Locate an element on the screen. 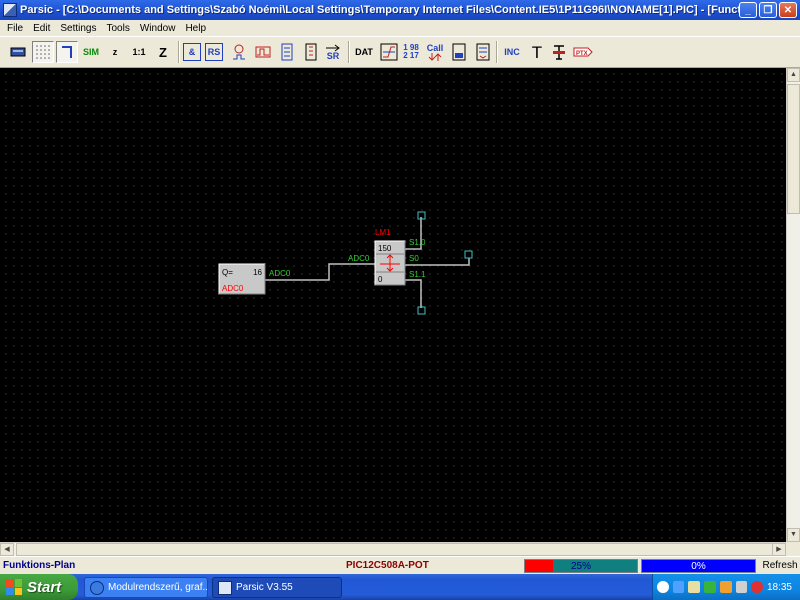  and-gate-button: & is located at coordinates (192, 52).